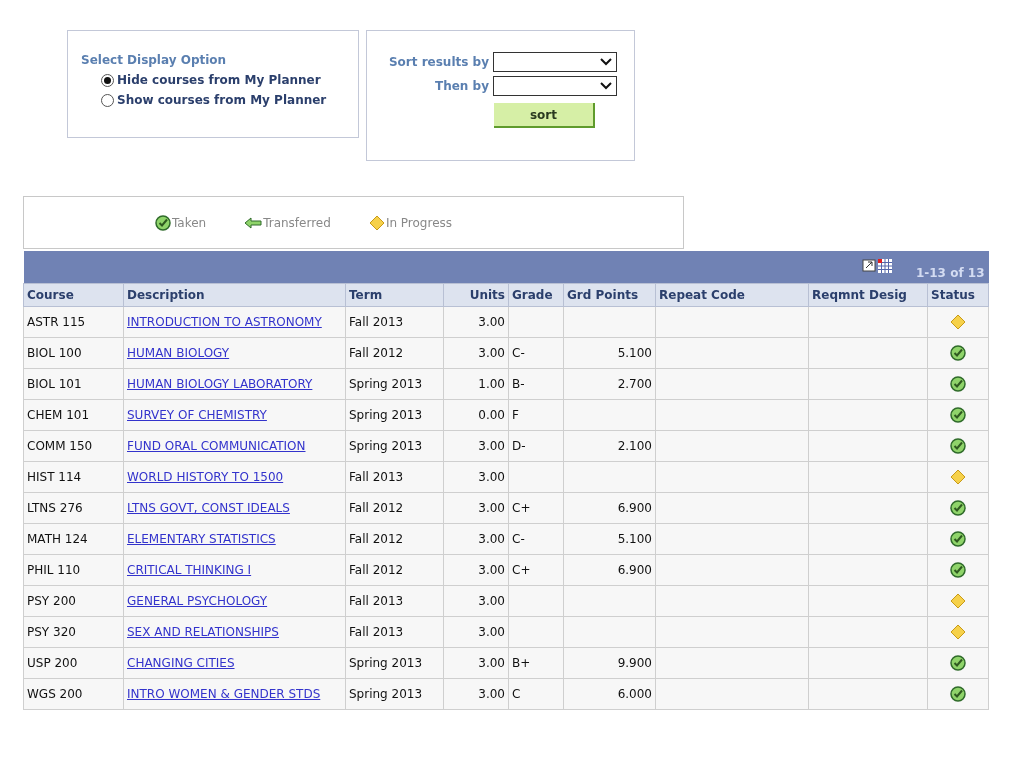  Describe the element at coordinates (224, 322) in the screenshot. I see `course-link: INTRODUCTION TO ASTRONOMY` at that location.